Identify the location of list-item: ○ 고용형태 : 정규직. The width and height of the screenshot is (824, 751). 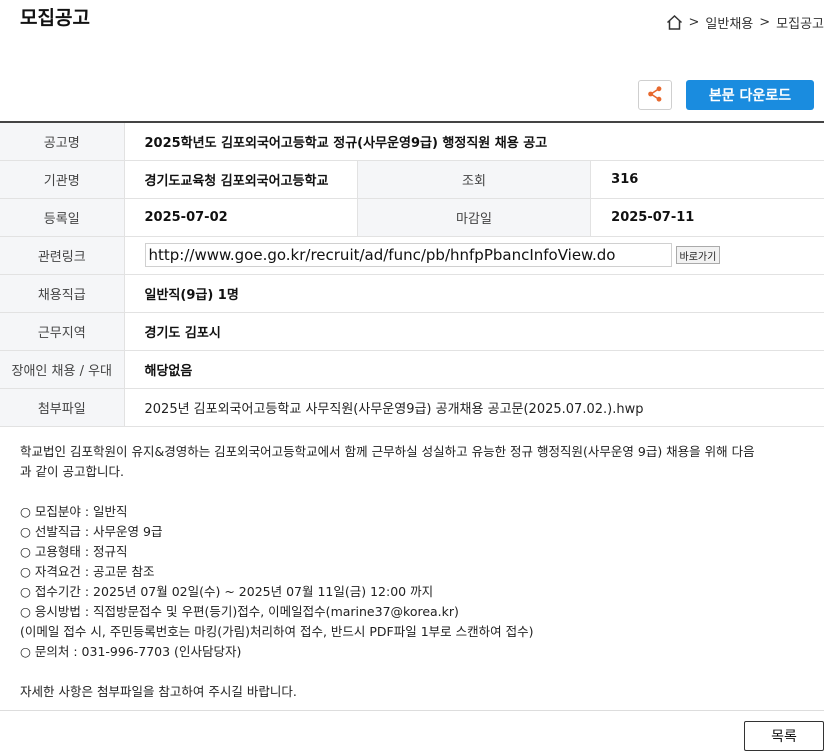
(74, 551).